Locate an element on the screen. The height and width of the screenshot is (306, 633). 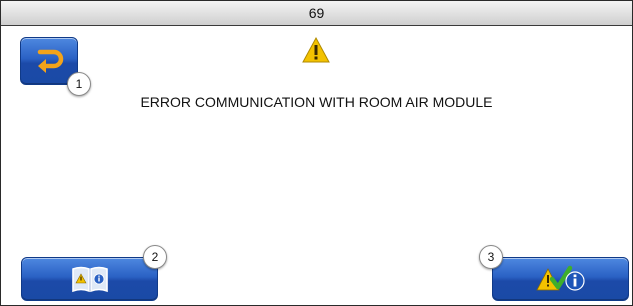
back-button-badge: 1 is located at coordinates (79, 84).